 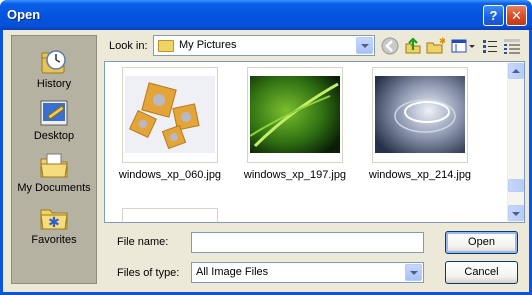 I want to click on details-view-icon, so click(x=512, y=46).